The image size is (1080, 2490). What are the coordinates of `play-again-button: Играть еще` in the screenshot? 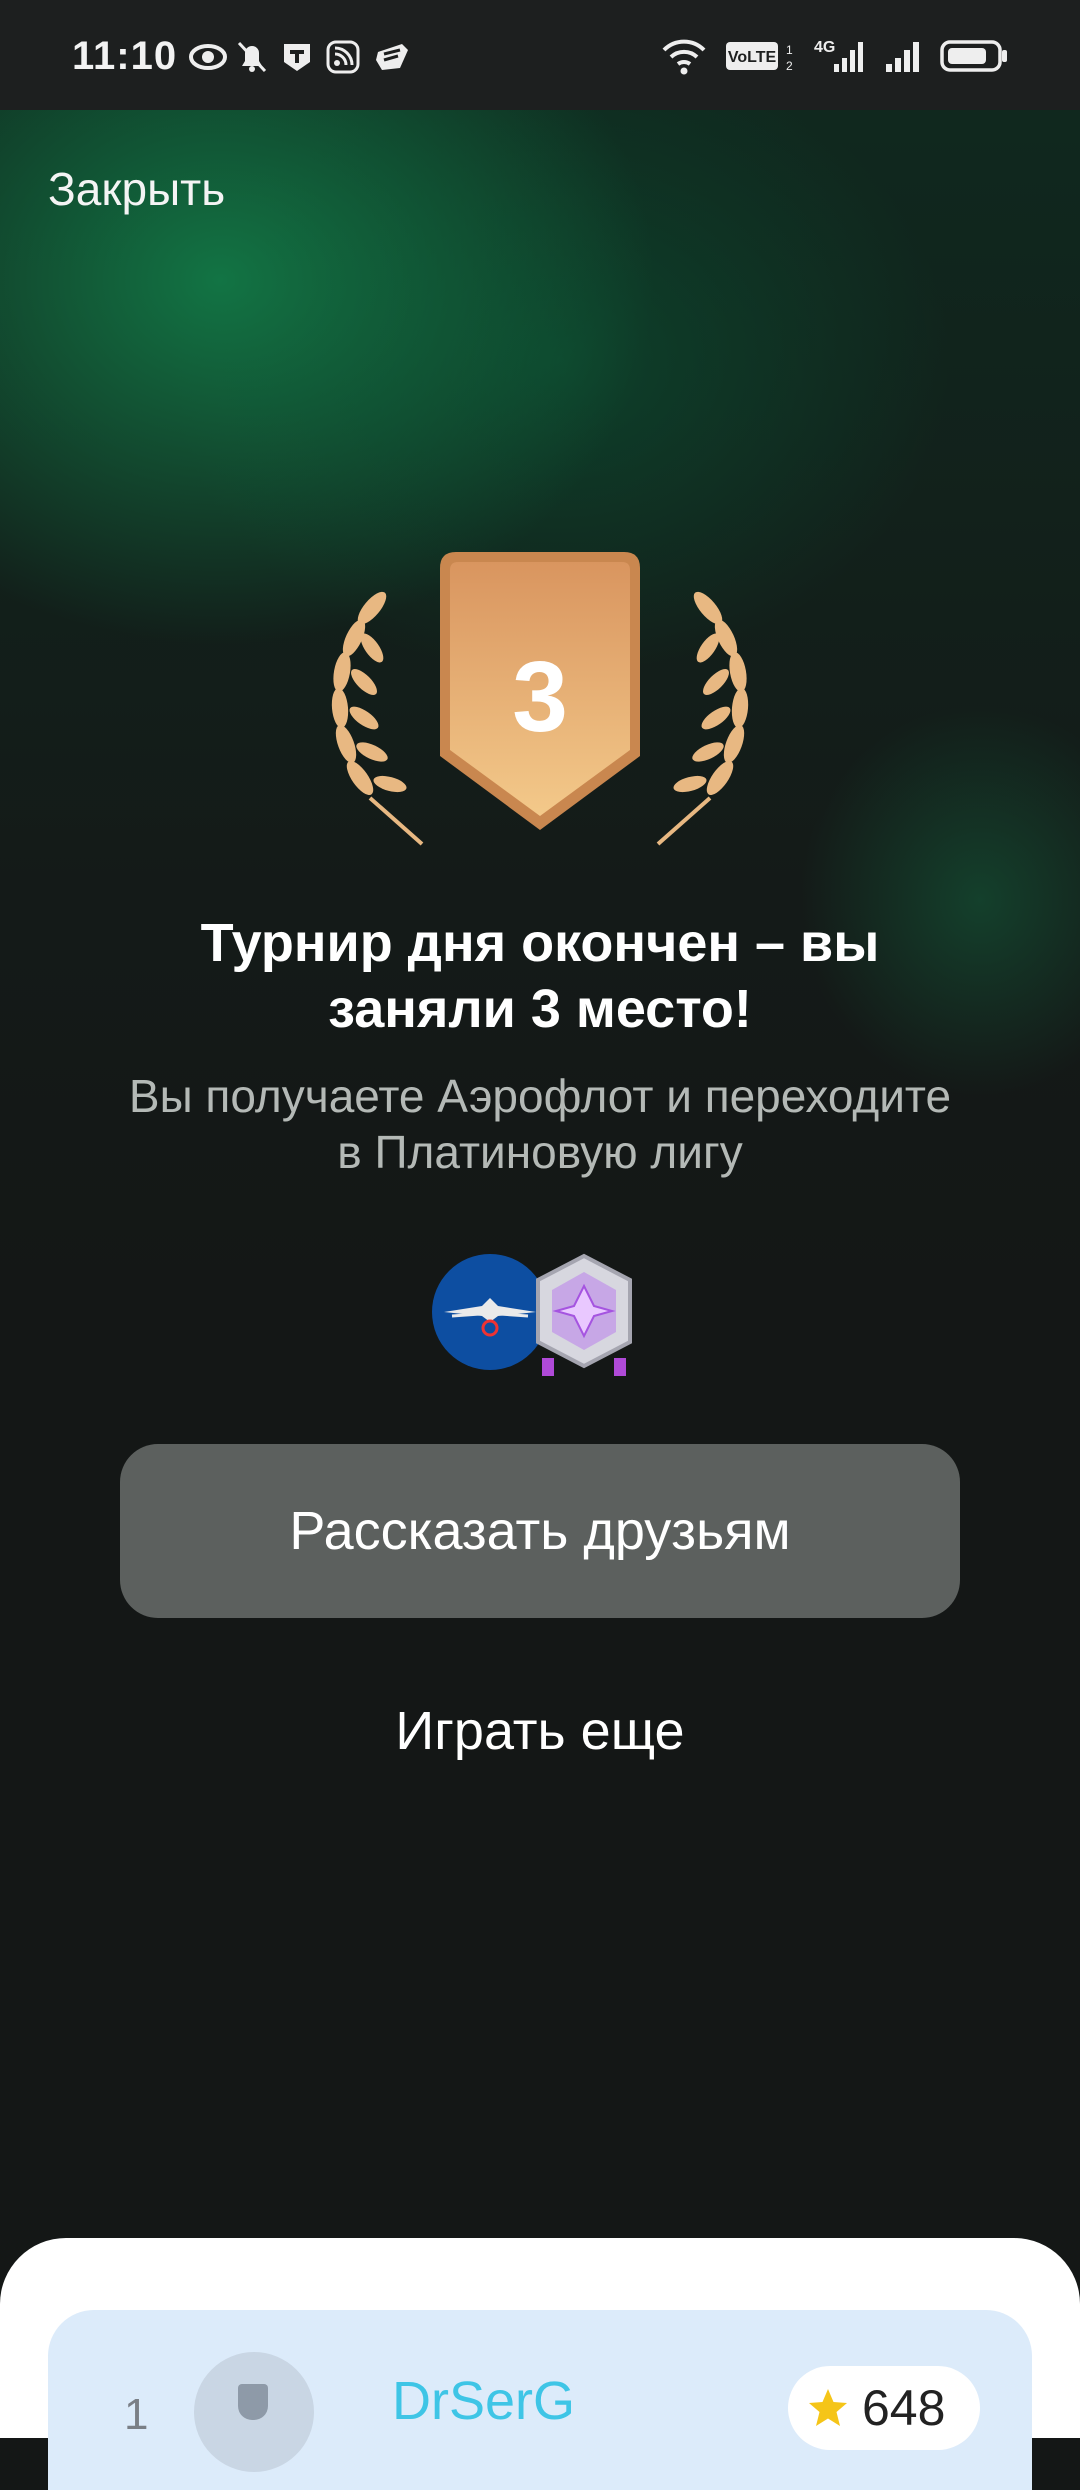 It's located at (540, 1731).